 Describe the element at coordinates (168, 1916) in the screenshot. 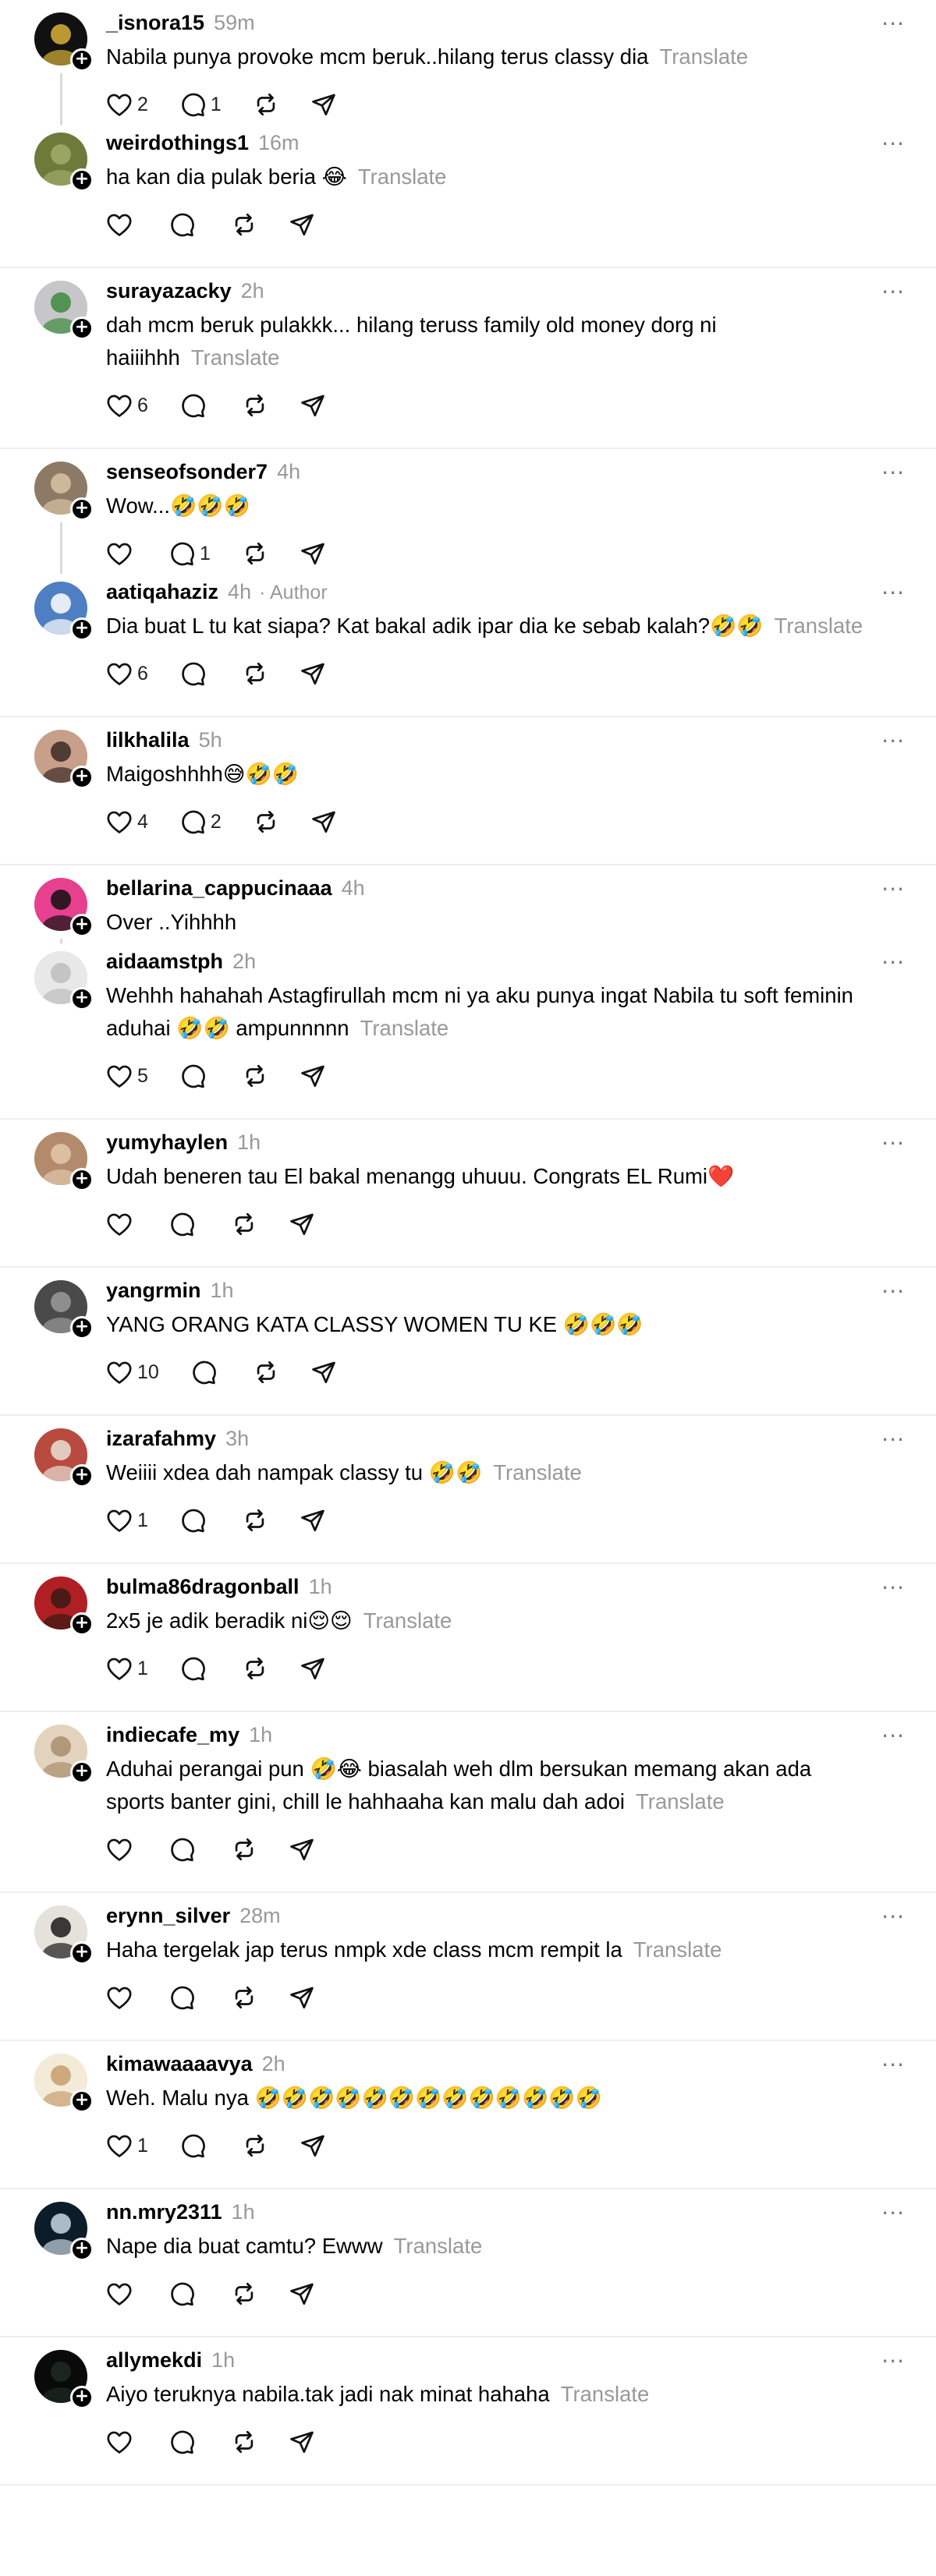

I see `username: erynn_silver` at that location.